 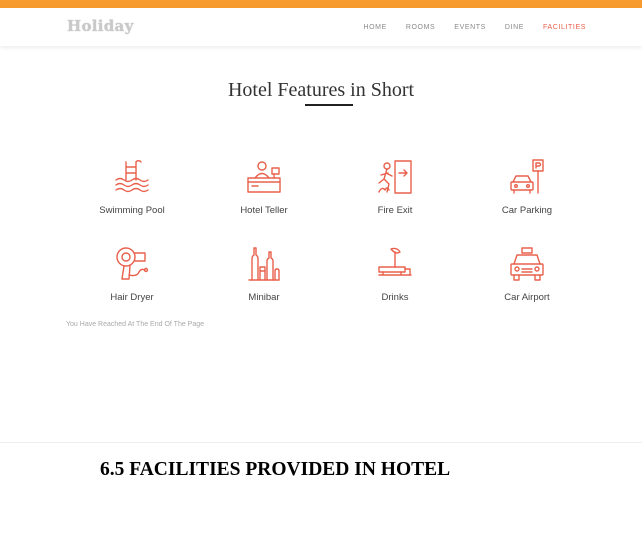 What do you see at coordinates (514, 27) in the screenshot?
I see `nav-dine: DINE` at bounding box center [514, 27].